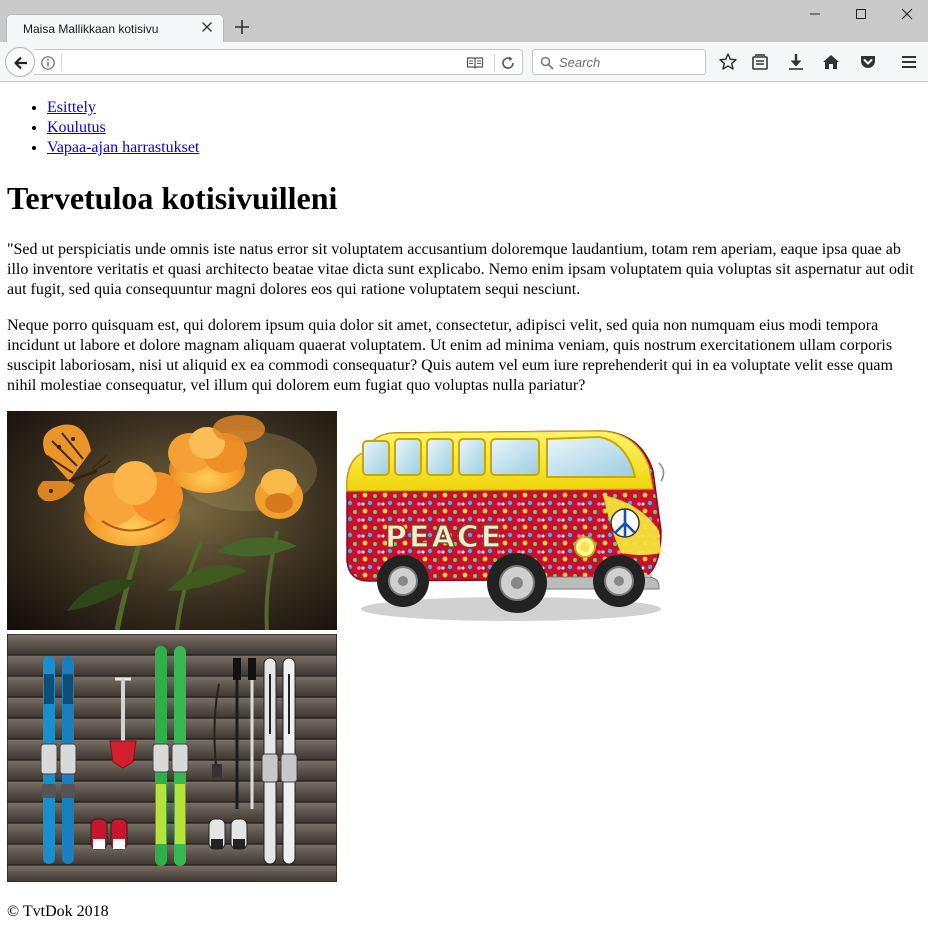  What do you see at coordinates (760, 62) in the screenshot?
I see `library-icon` at bounding box center [760, 62].